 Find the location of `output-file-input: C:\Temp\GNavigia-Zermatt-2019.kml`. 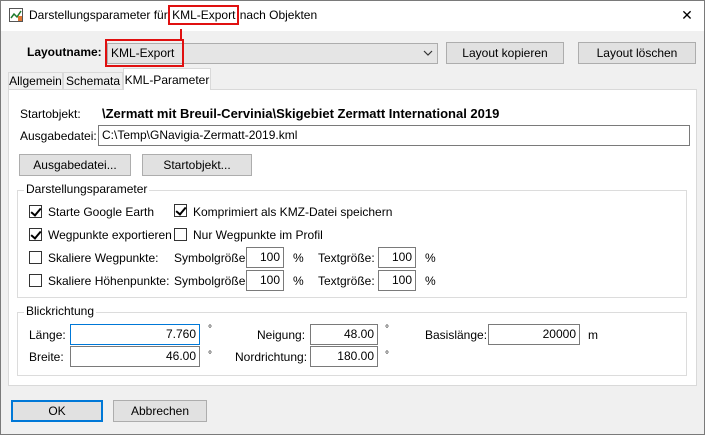

output-file-input: C:\Temp\GNavigia-Zermatt-2019.kml is located at coordinates (394, 135).